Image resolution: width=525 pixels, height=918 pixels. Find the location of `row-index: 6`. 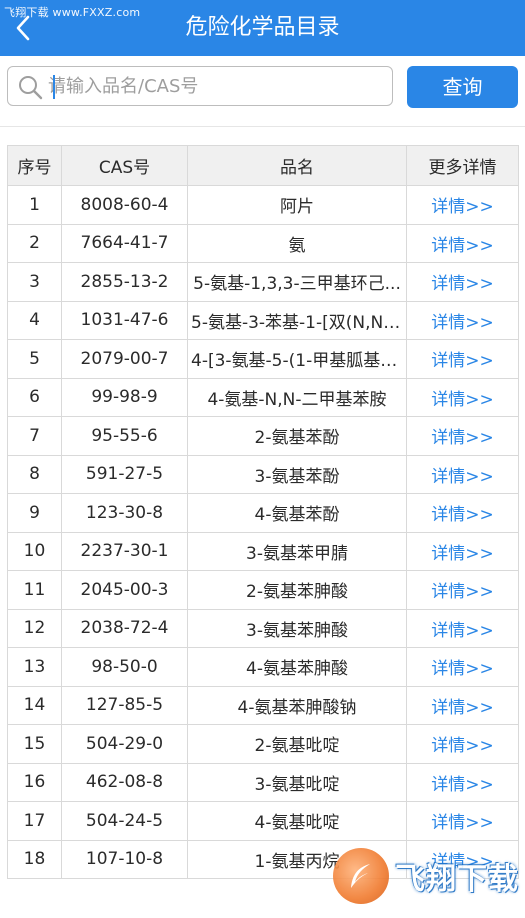

row-index: 6 is located at coordinates (34, 397).